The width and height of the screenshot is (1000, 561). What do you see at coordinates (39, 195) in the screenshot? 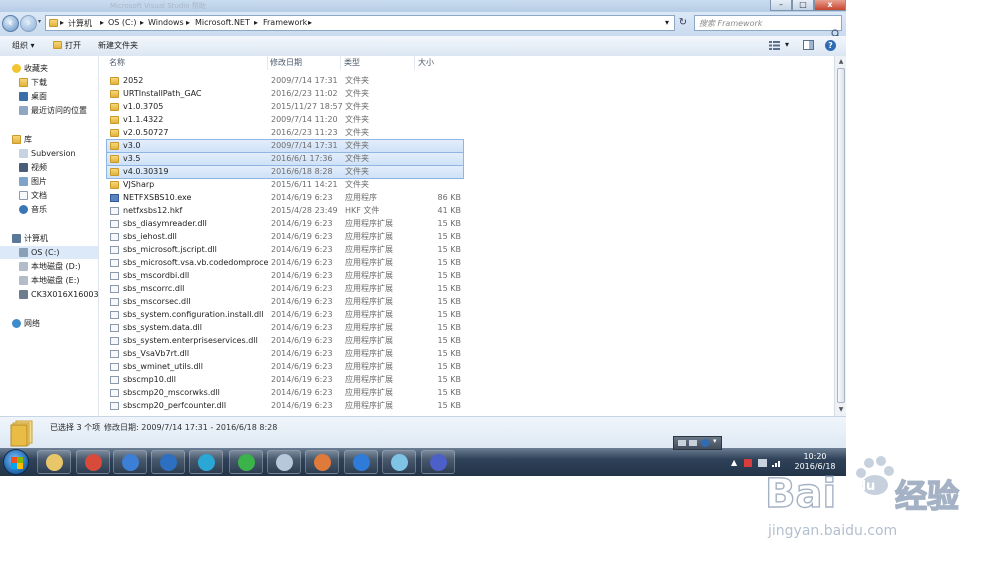
I see `nav-label: 文档` at bounding box center [39, 195].